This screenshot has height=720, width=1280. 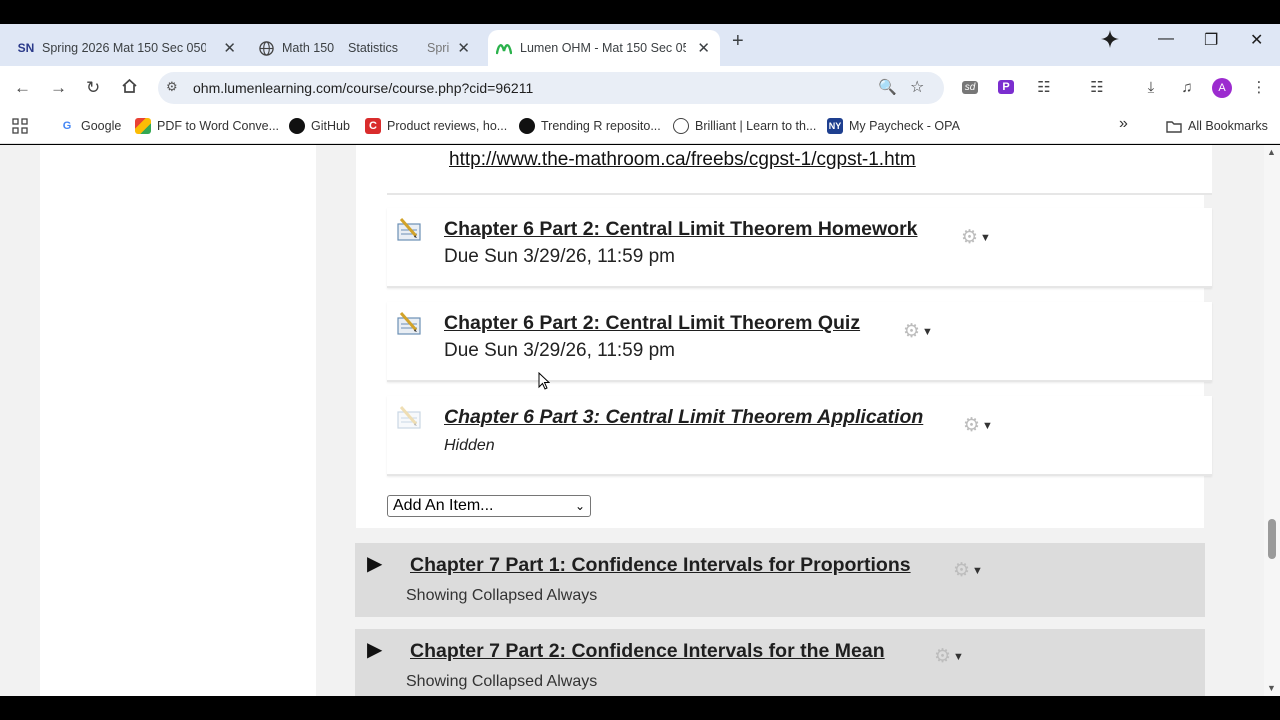 I want to click on close-window-button: ✕, so click(x=1256, y=40).